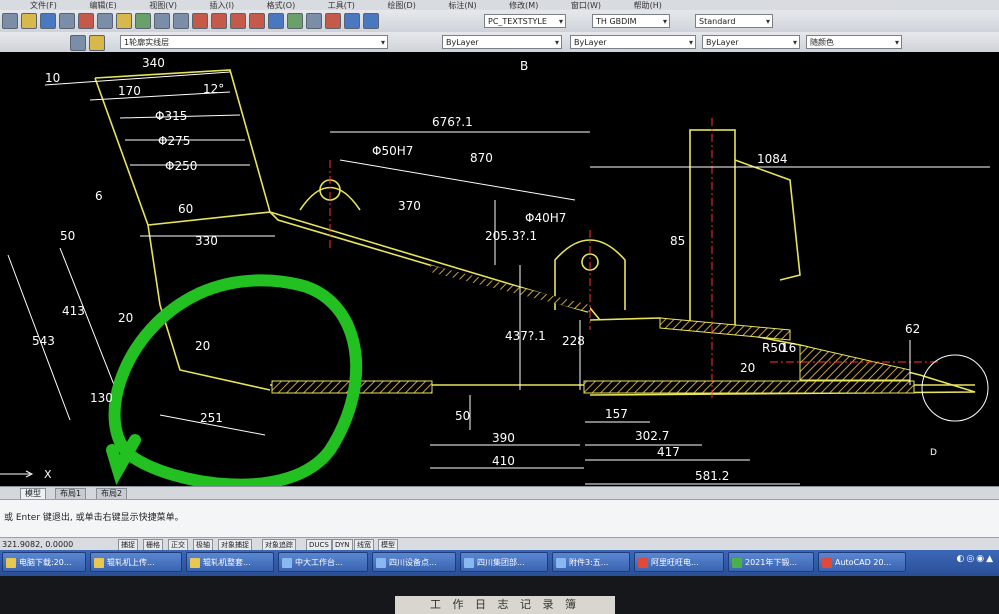 Image resolution: width=999 pixels, height=614 pixels. Describe the element at coordinates (677, 241) in the screenshot. I see `dim-text: 85` at that location.